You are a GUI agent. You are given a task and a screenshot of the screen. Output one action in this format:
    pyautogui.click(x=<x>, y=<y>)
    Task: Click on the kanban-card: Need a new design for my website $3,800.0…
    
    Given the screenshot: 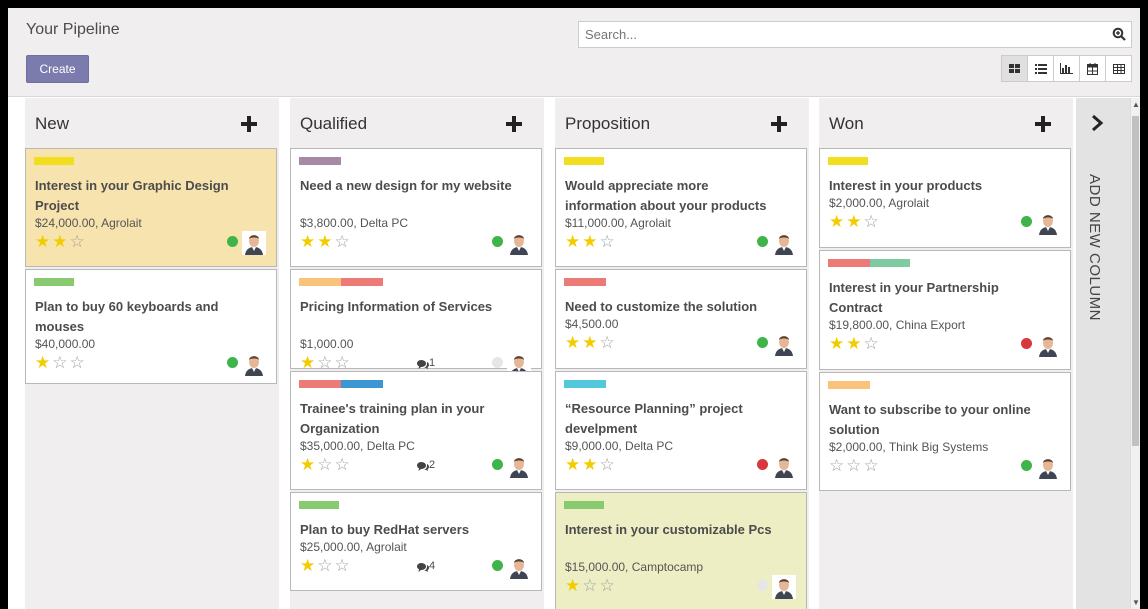 What is the action you would take?
    pyautogui.click(x=416, y=207)
    